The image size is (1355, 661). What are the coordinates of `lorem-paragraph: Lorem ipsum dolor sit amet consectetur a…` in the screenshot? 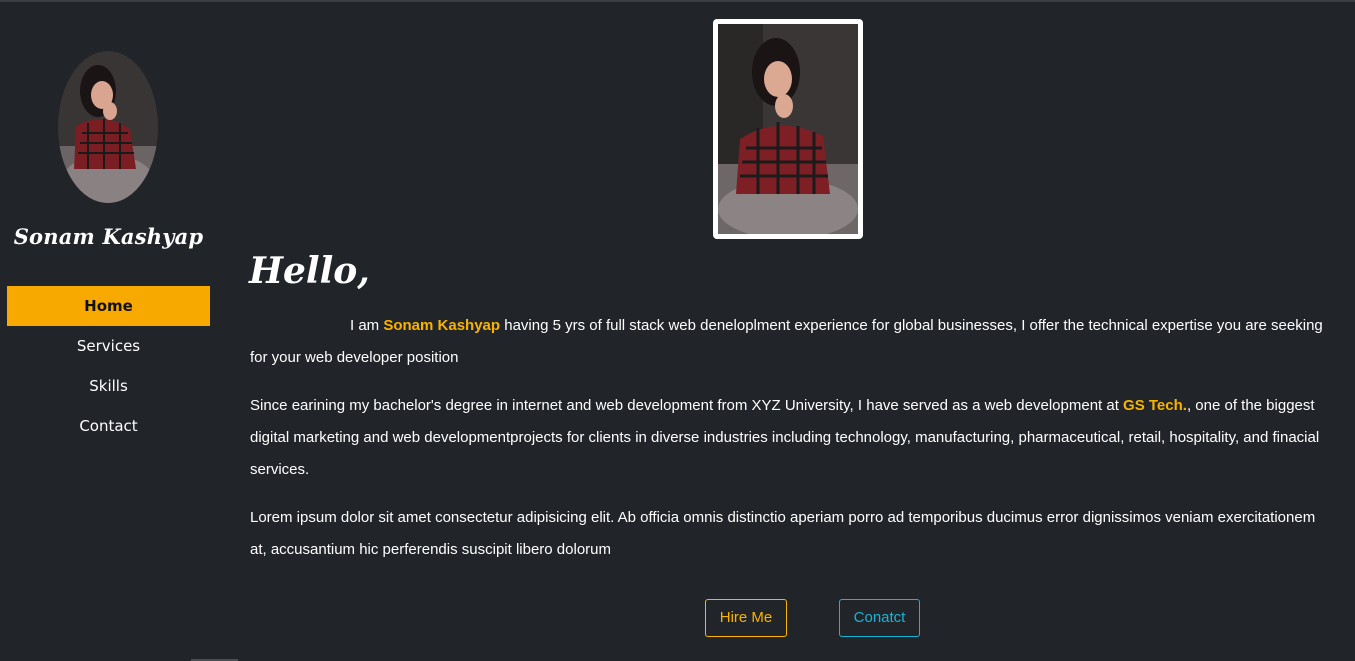 It's located at (783, 533).